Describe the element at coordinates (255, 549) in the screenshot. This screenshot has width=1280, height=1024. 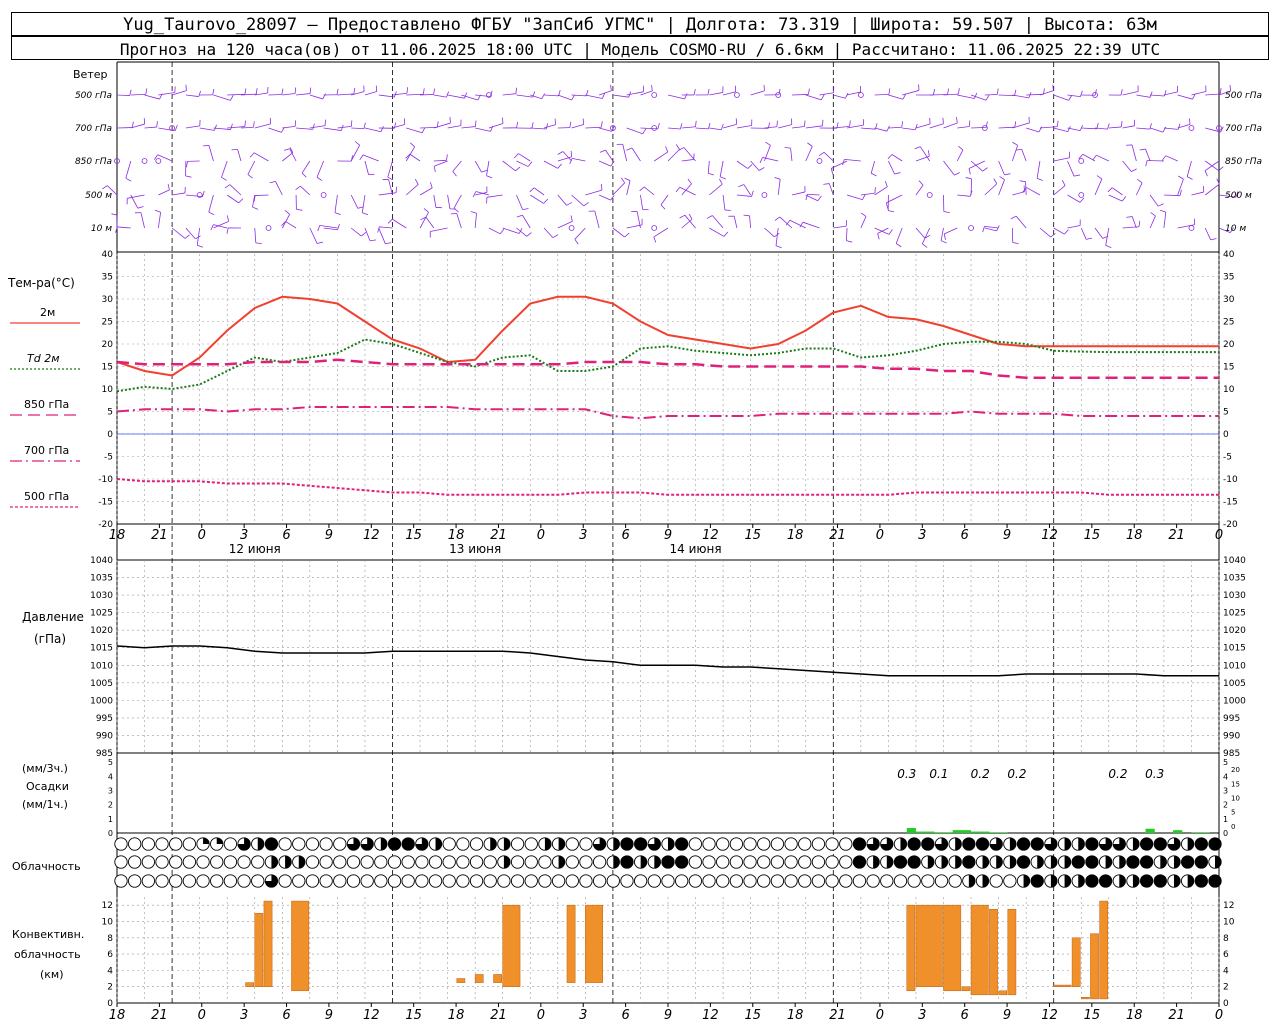
I see `day-label: 12 июня` at that location.